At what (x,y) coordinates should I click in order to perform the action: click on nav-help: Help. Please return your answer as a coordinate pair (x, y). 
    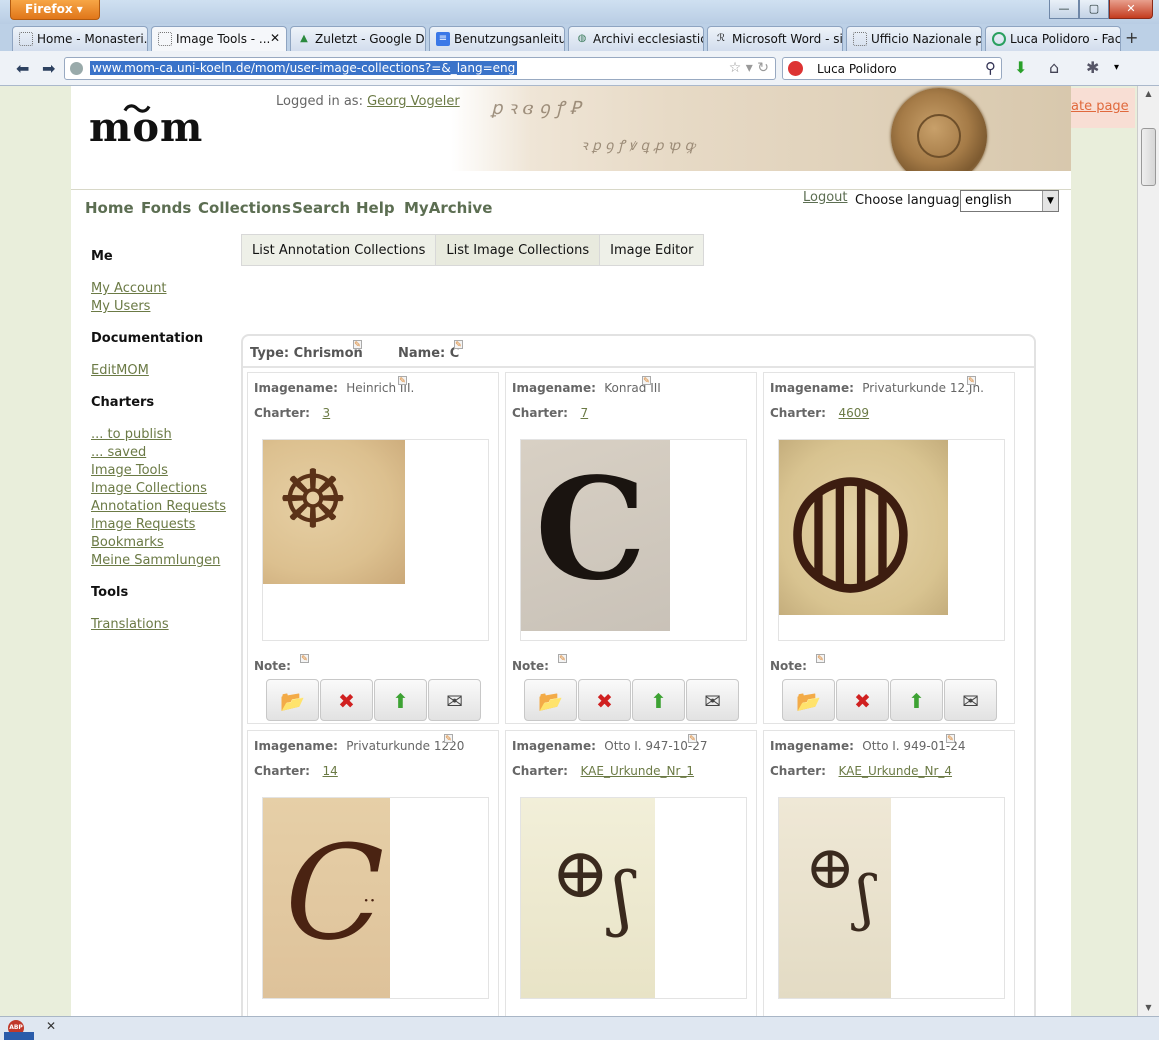
    Looking at the image, I should click on (375, 208).